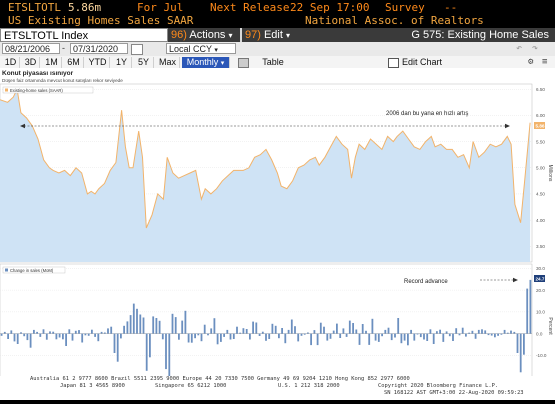  Describe the element at coordinates (480, 35) in the screenshot. I see `function-title-text: G 575: Existing Home Sales` at that location.